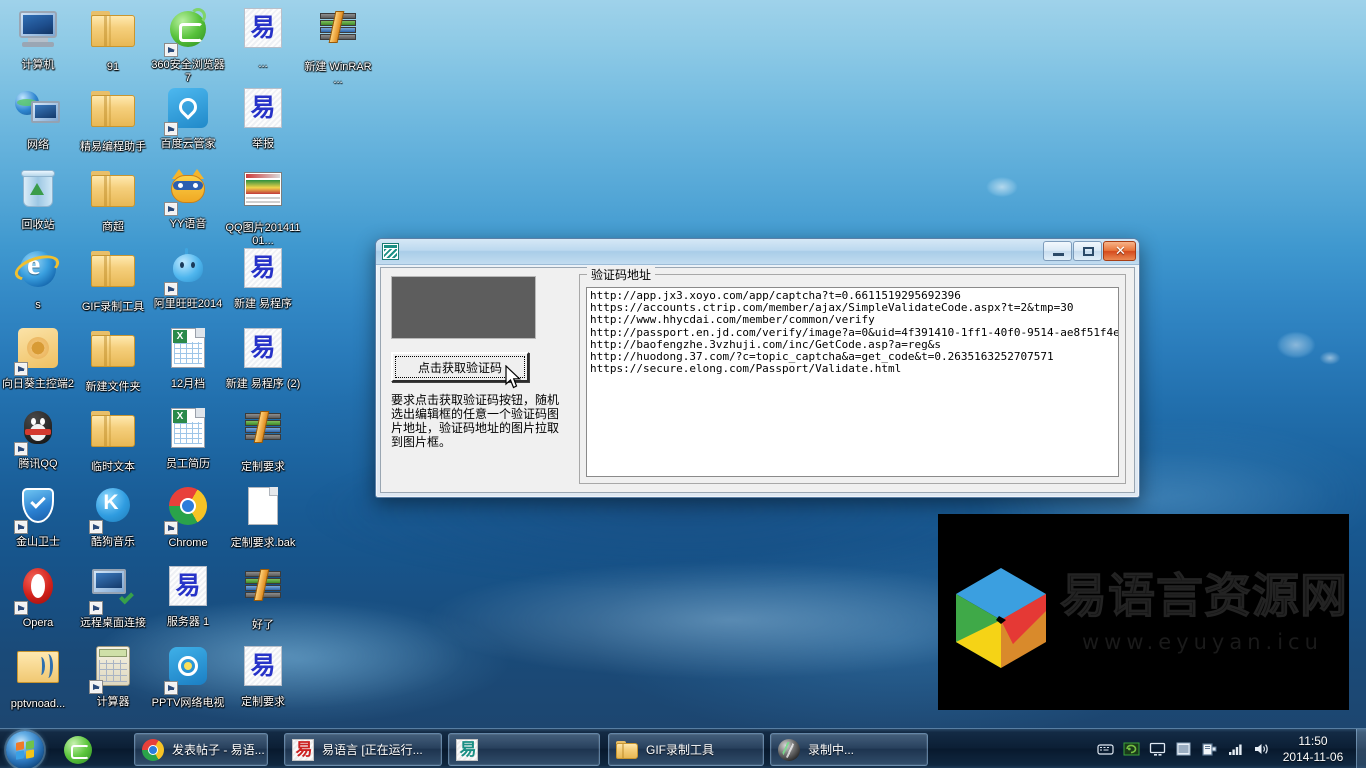 The image size is (1366, 768). What do you see at coordinates (188, 437) in the screenshot?
I see `desktop-icon: X 员工简历` at bounding box center [188, 437].